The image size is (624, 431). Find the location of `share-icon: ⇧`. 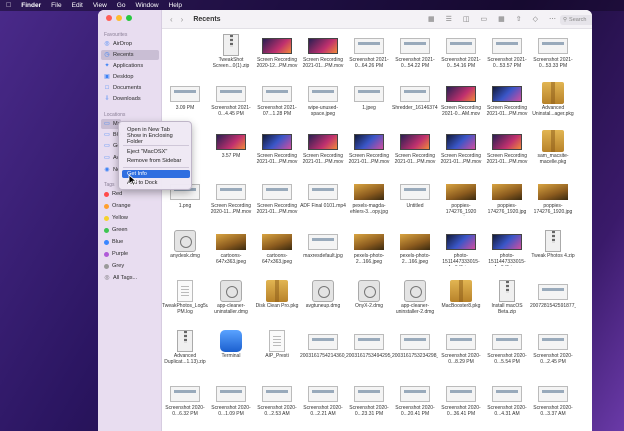

share-icon: ⇧ is located at coordinates (519, 19).